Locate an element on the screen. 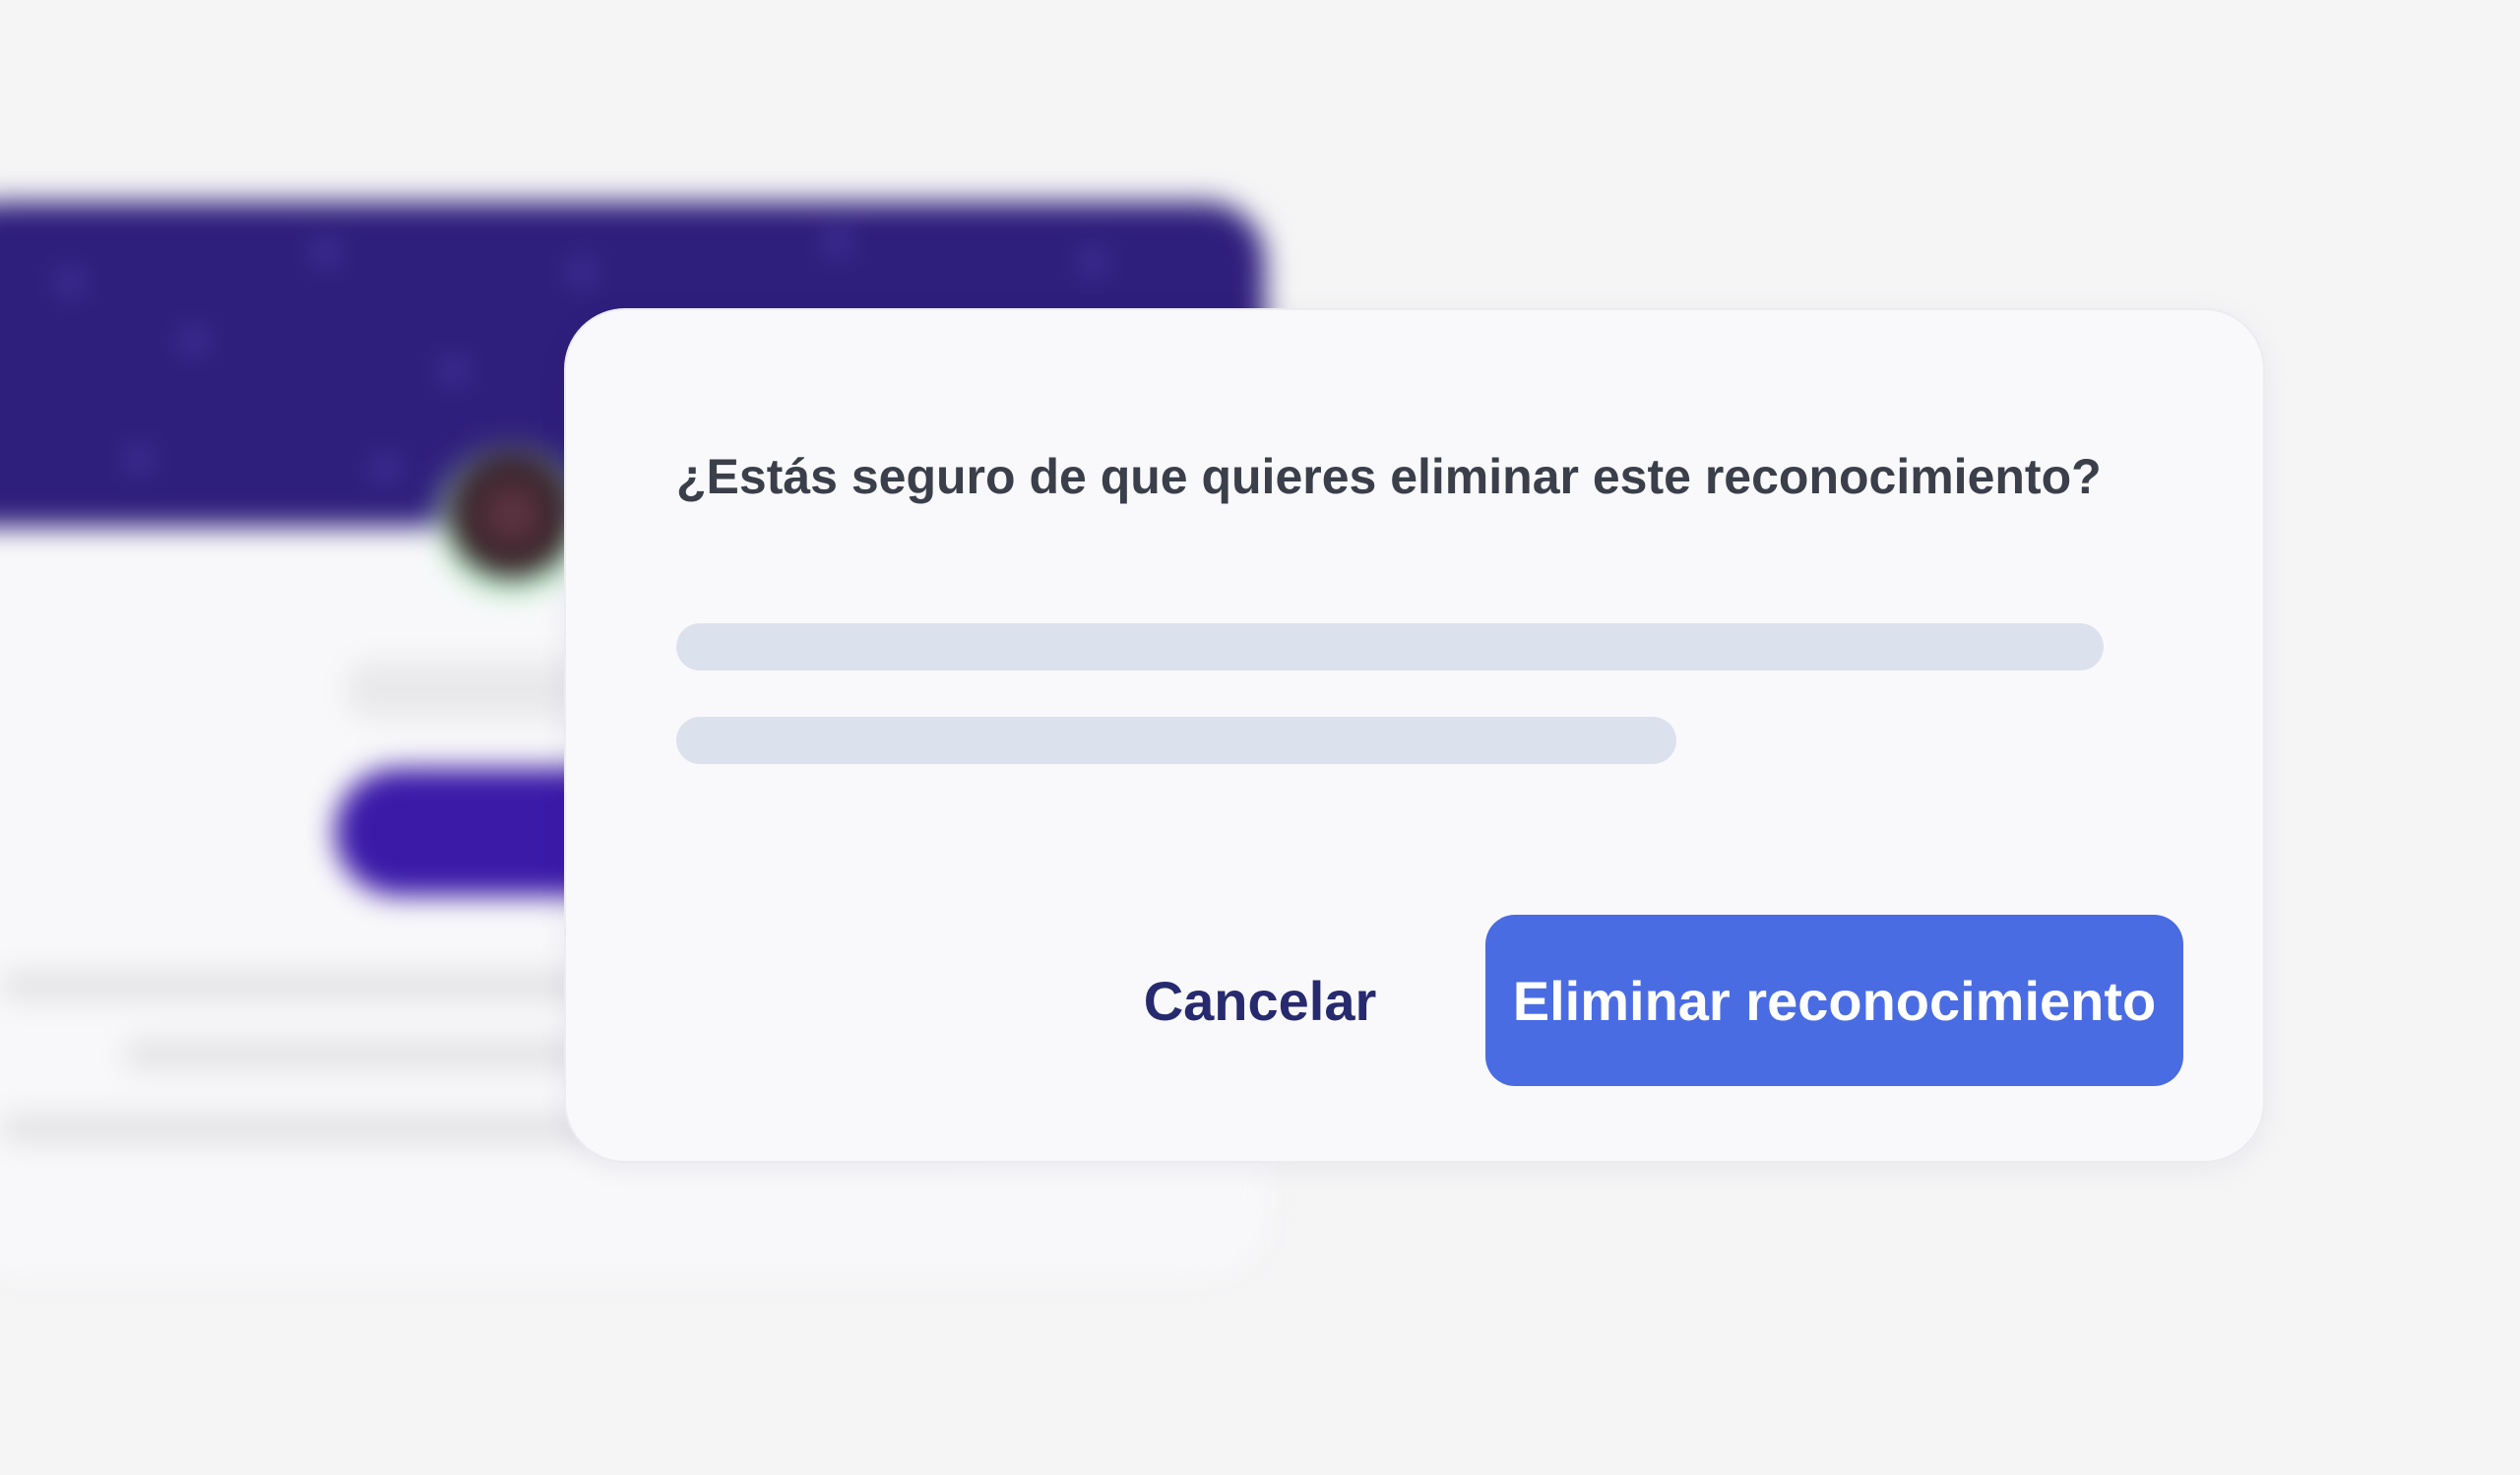 This screenshot has height=1475, width=2520. delete-recognition-button: Eliminar reconocimiento is located at coordinates (1834, 1000).